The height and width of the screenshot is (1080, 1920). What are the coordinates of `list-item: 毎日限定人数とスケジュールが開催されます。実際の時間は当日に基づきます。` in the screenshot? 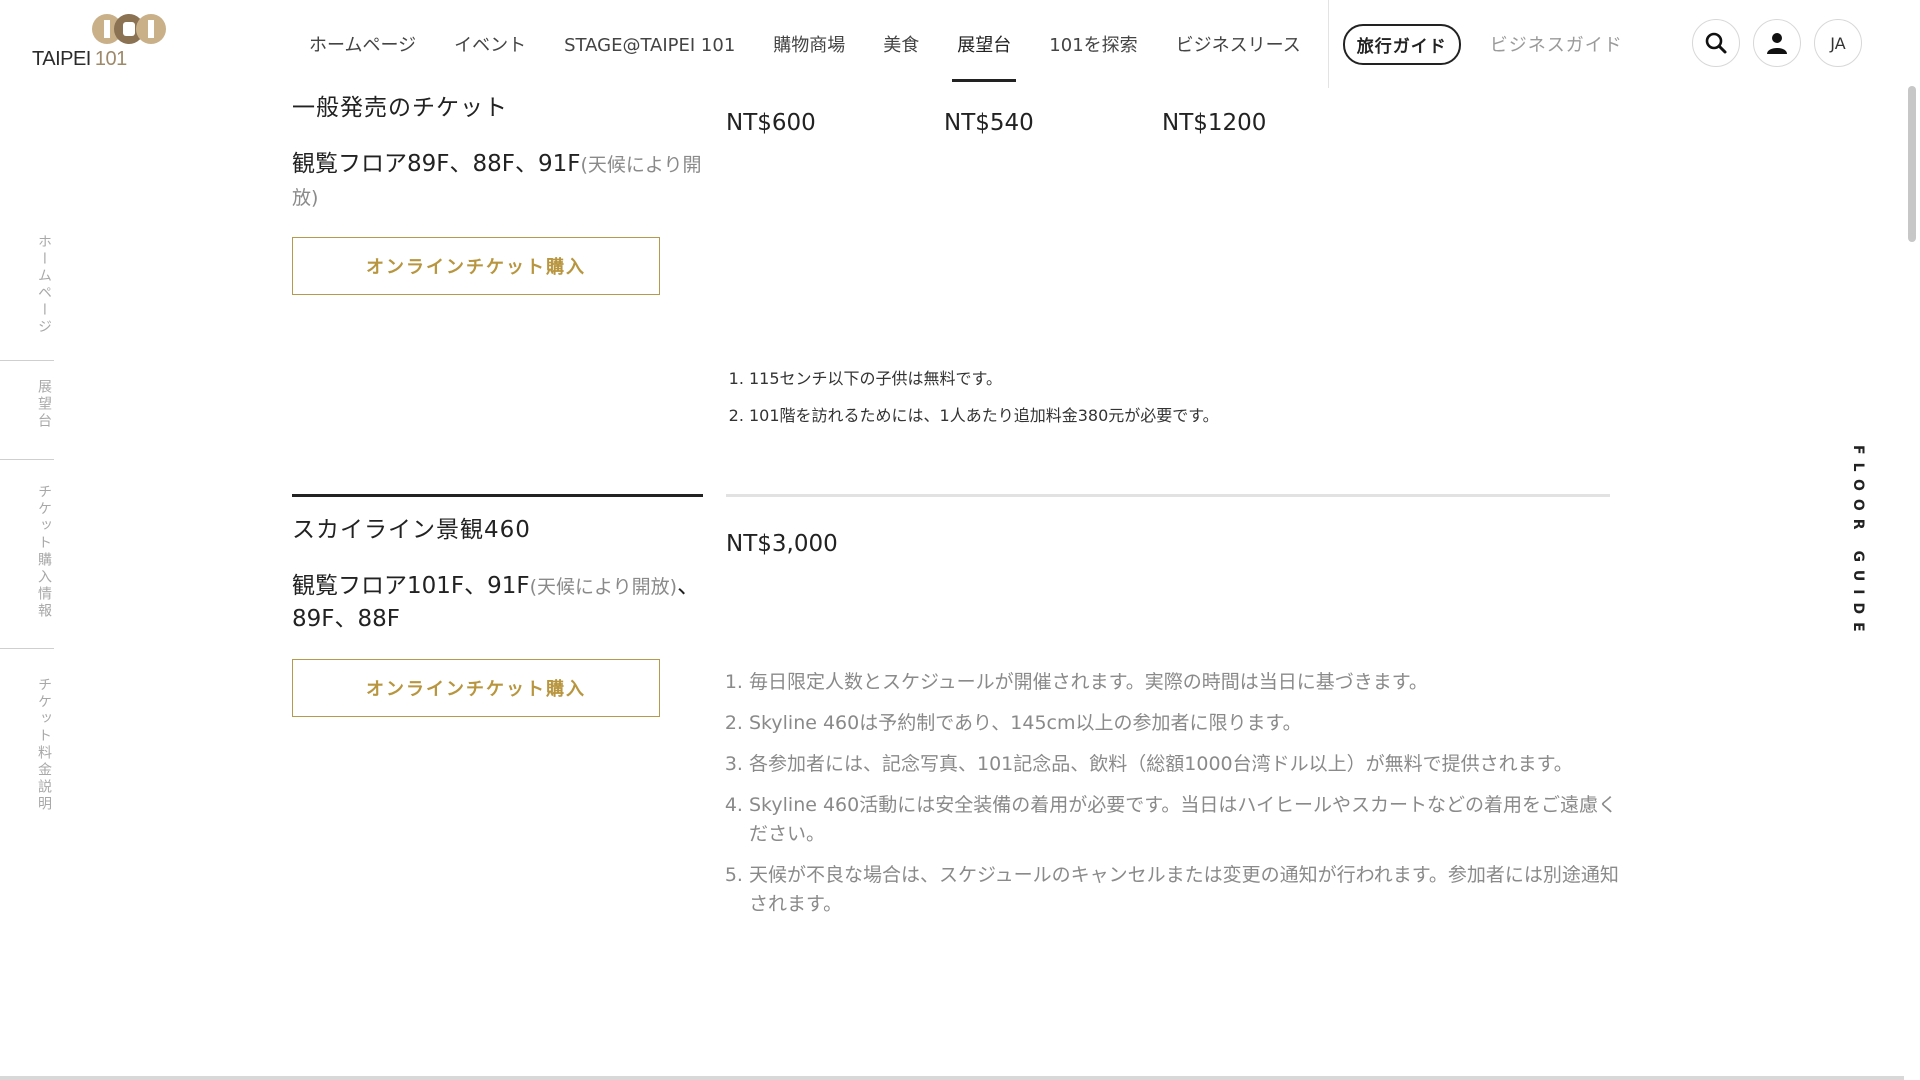 It's located at (1189, 682).